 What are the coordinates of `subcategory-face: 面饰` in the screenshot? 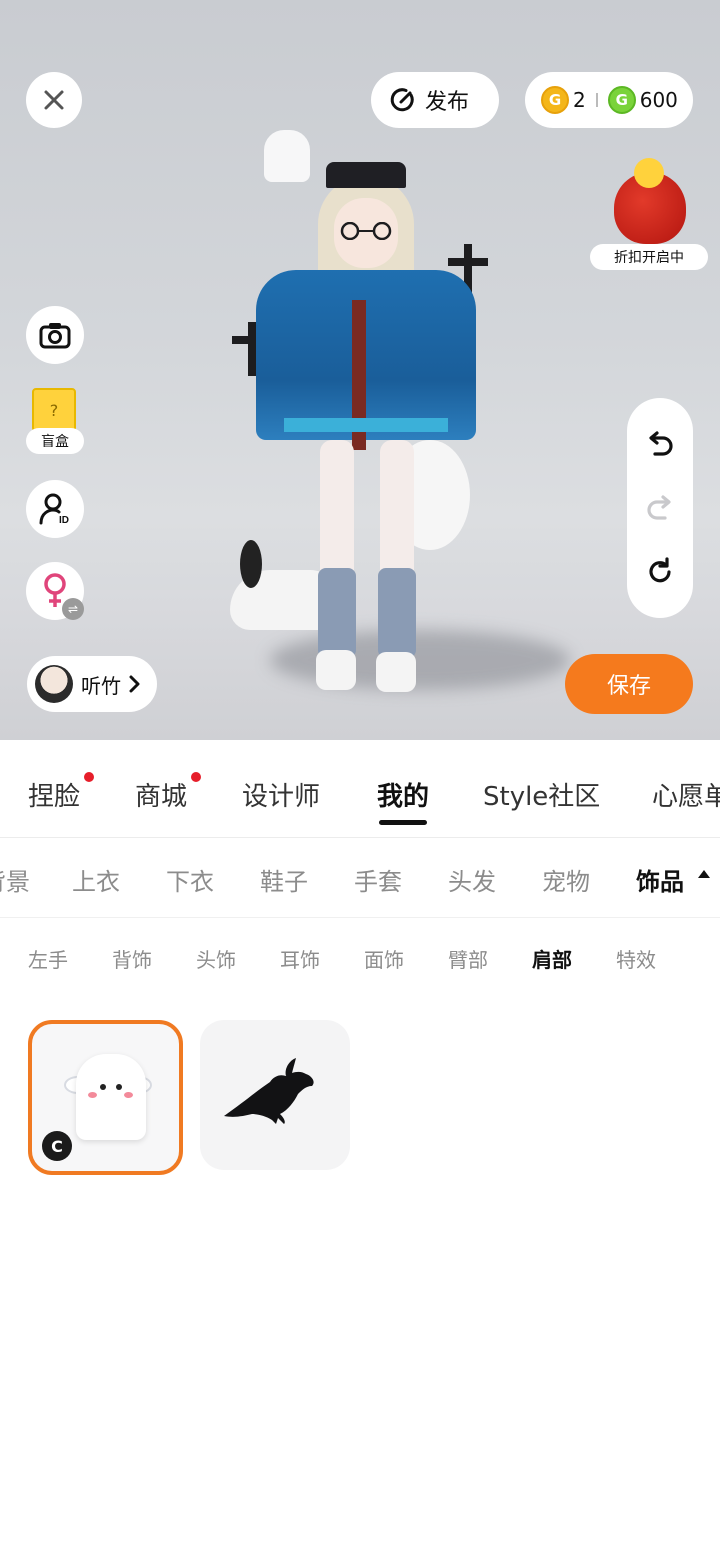 It's located at (384, 958).